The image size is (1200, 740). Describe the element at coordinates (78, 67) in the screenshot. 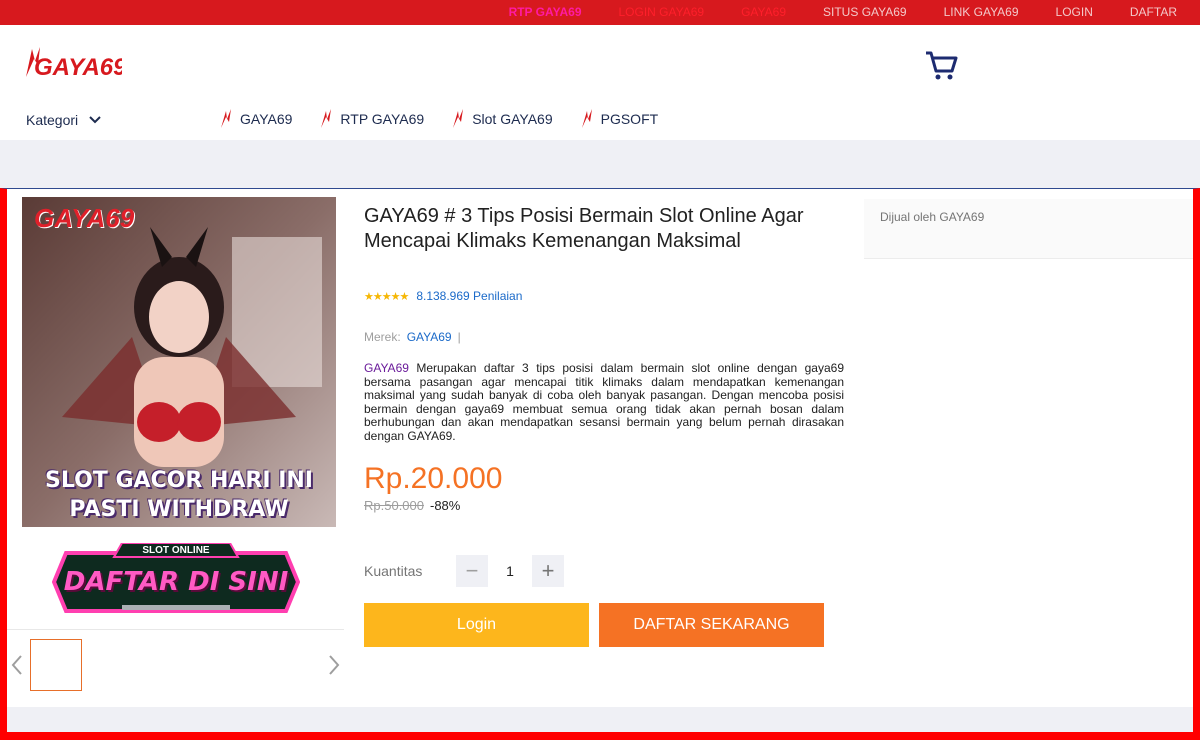

I see `svg-text: GAYA69` at that location.